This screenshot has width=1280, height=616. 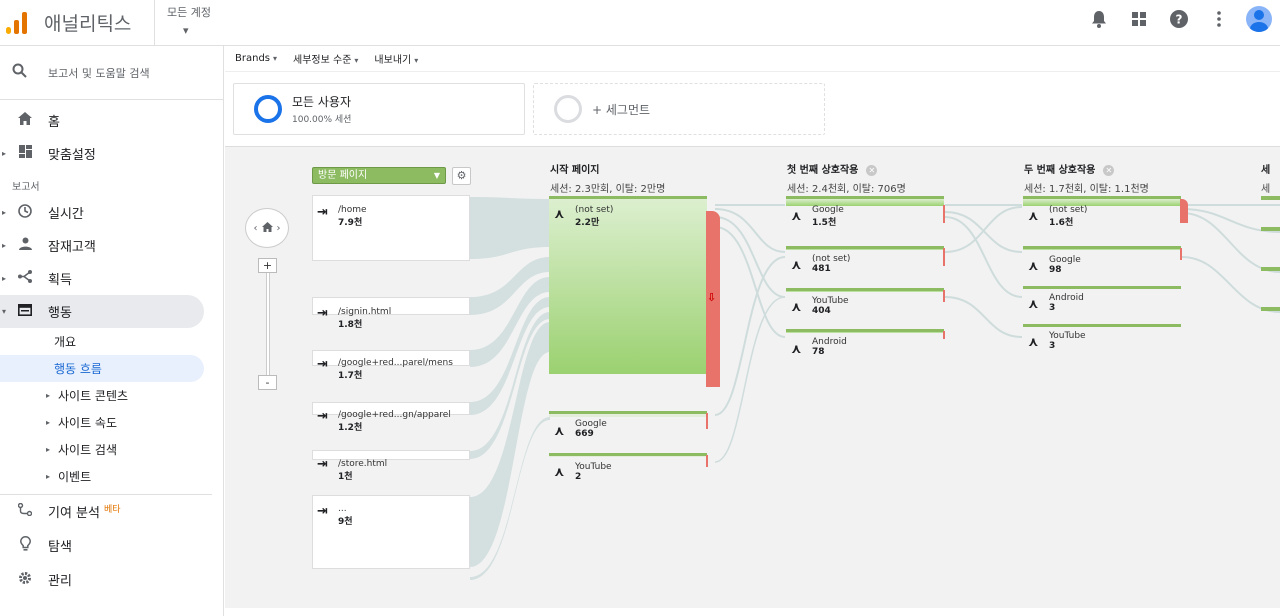 What do you see at coordinates (182, 23) in the screenshot?
I see `account-selector: 모든 계정 ▾` at bounding box center [182, 23].